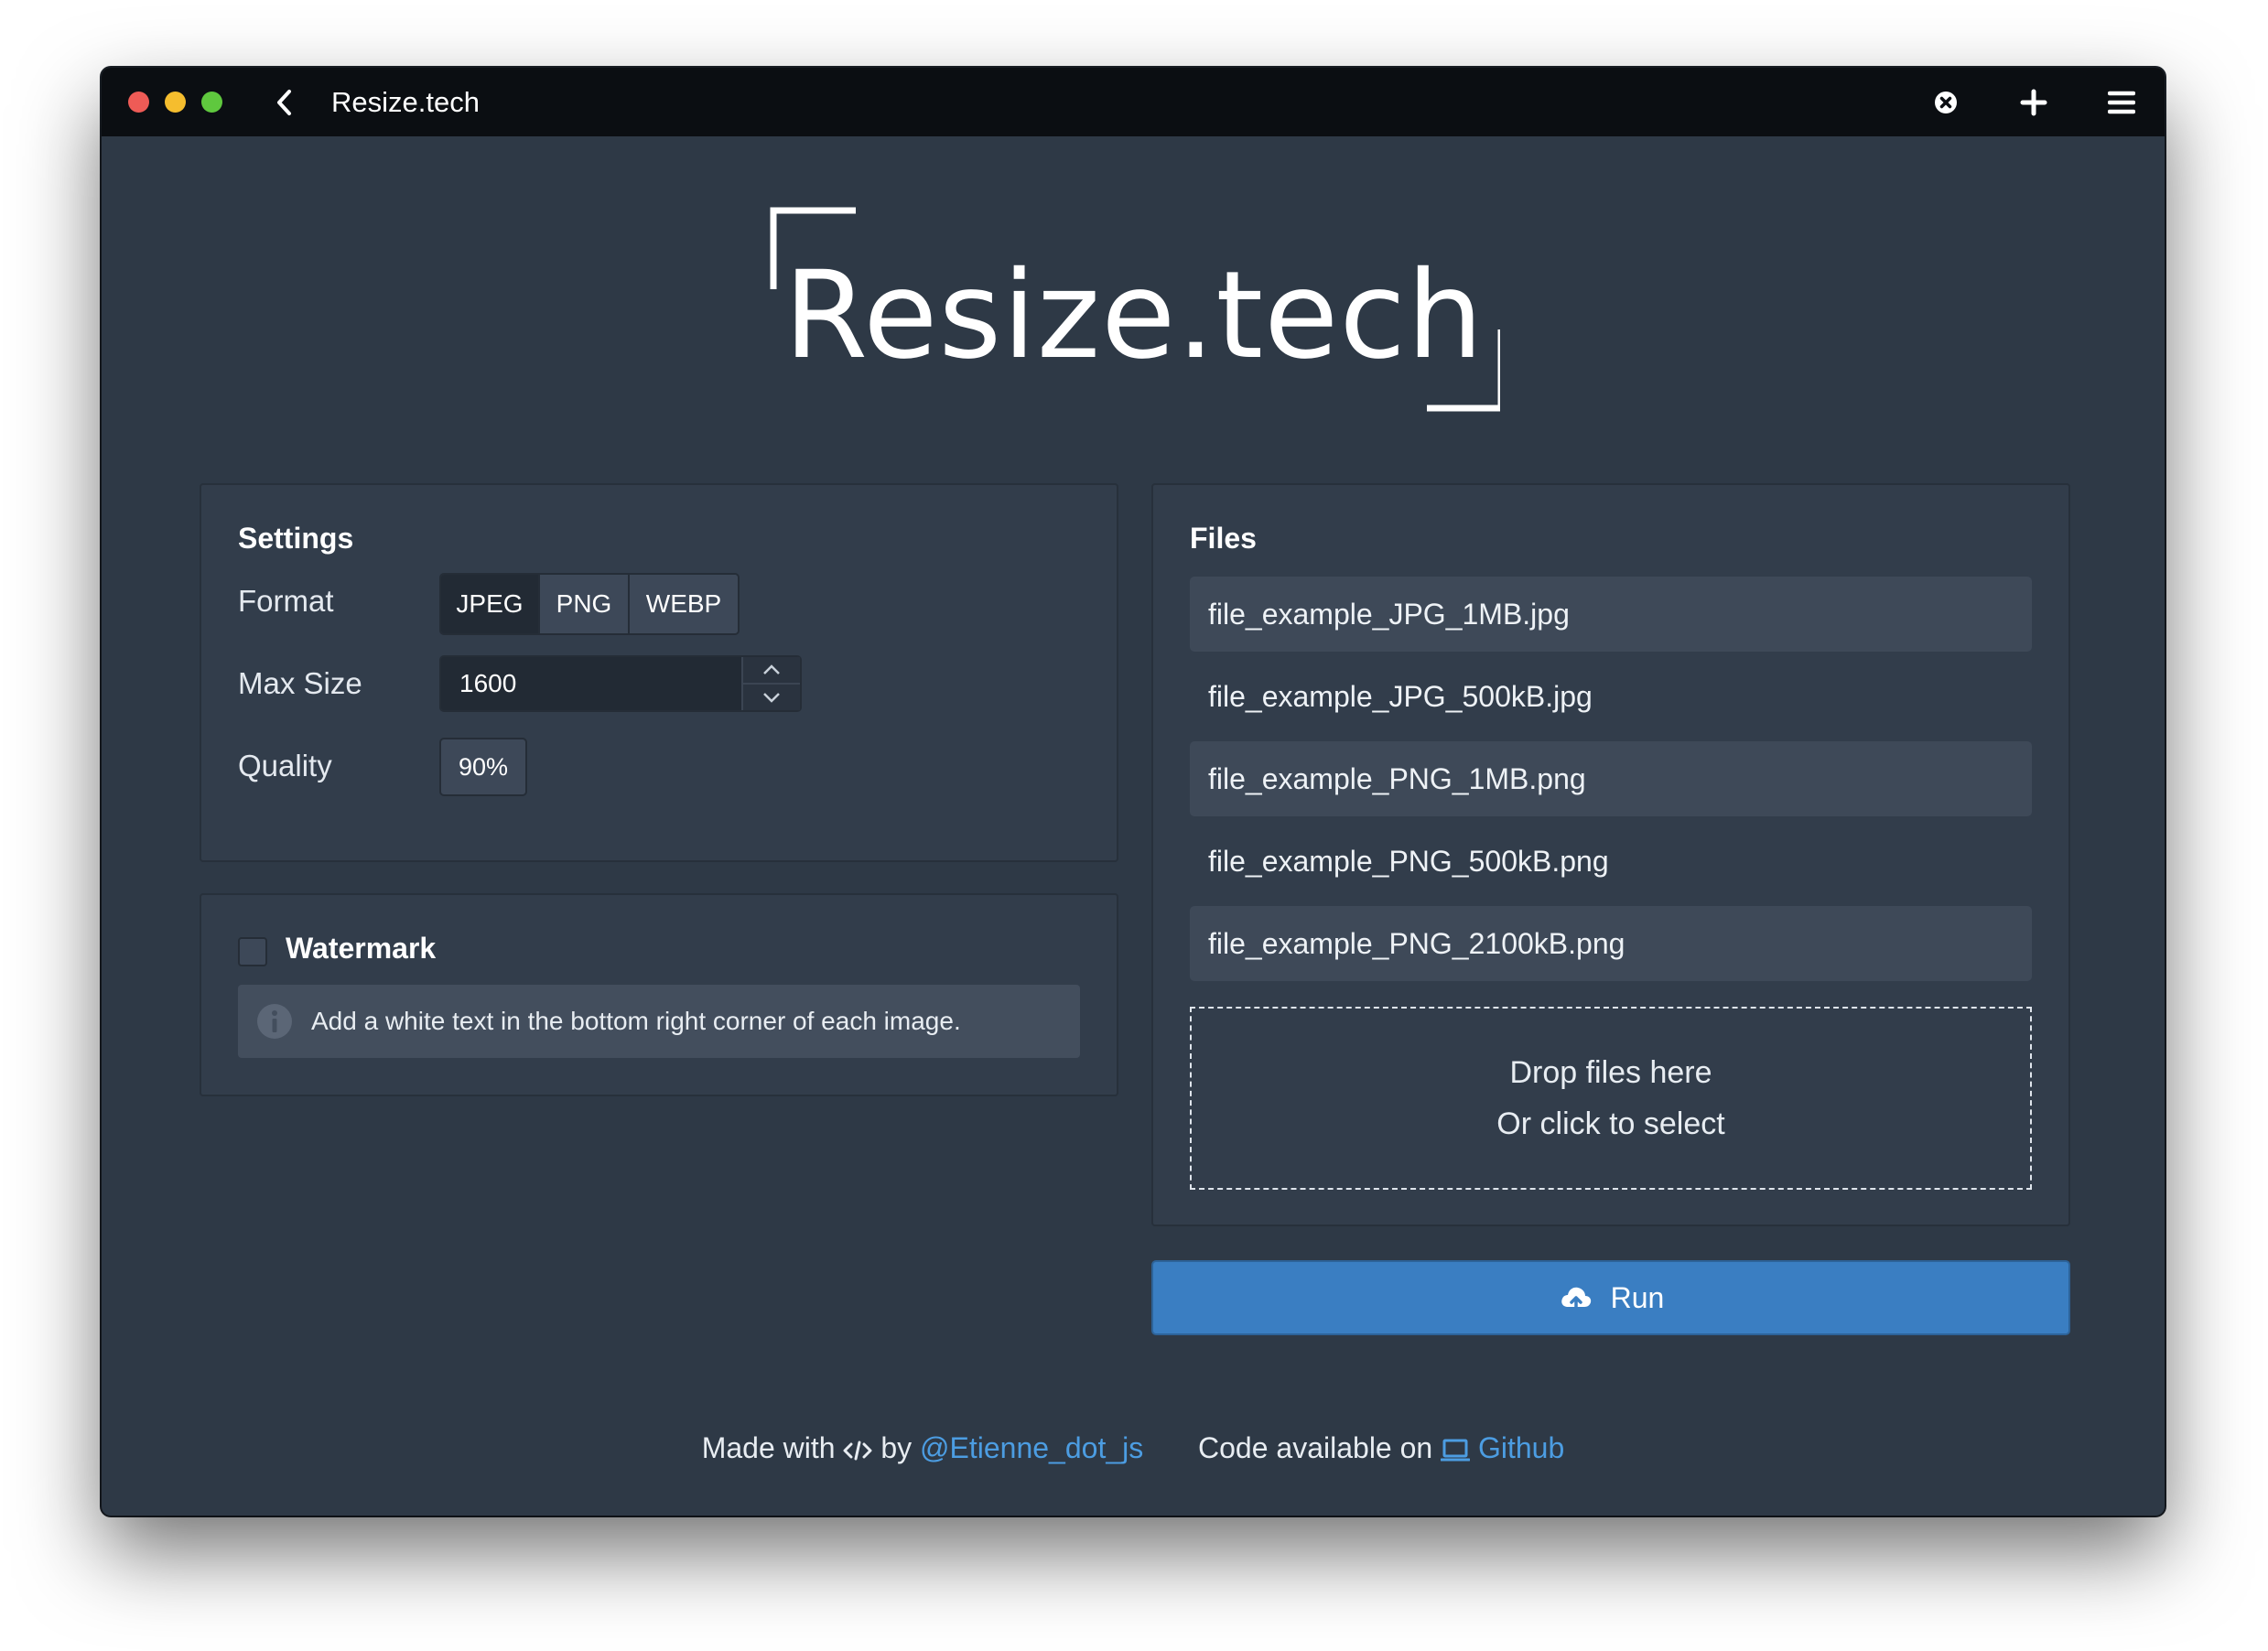  I want to click on author-link: @Etienne_dot_js, so click(1031, 1447).